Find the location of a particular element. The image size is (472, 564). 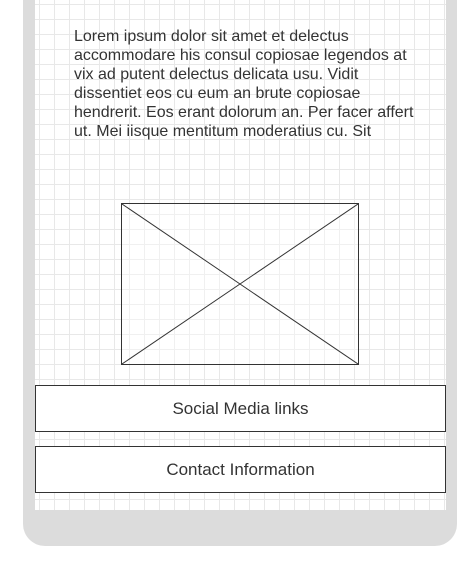

contact-information-label: Contact Information is located at coordinates (240, 469).